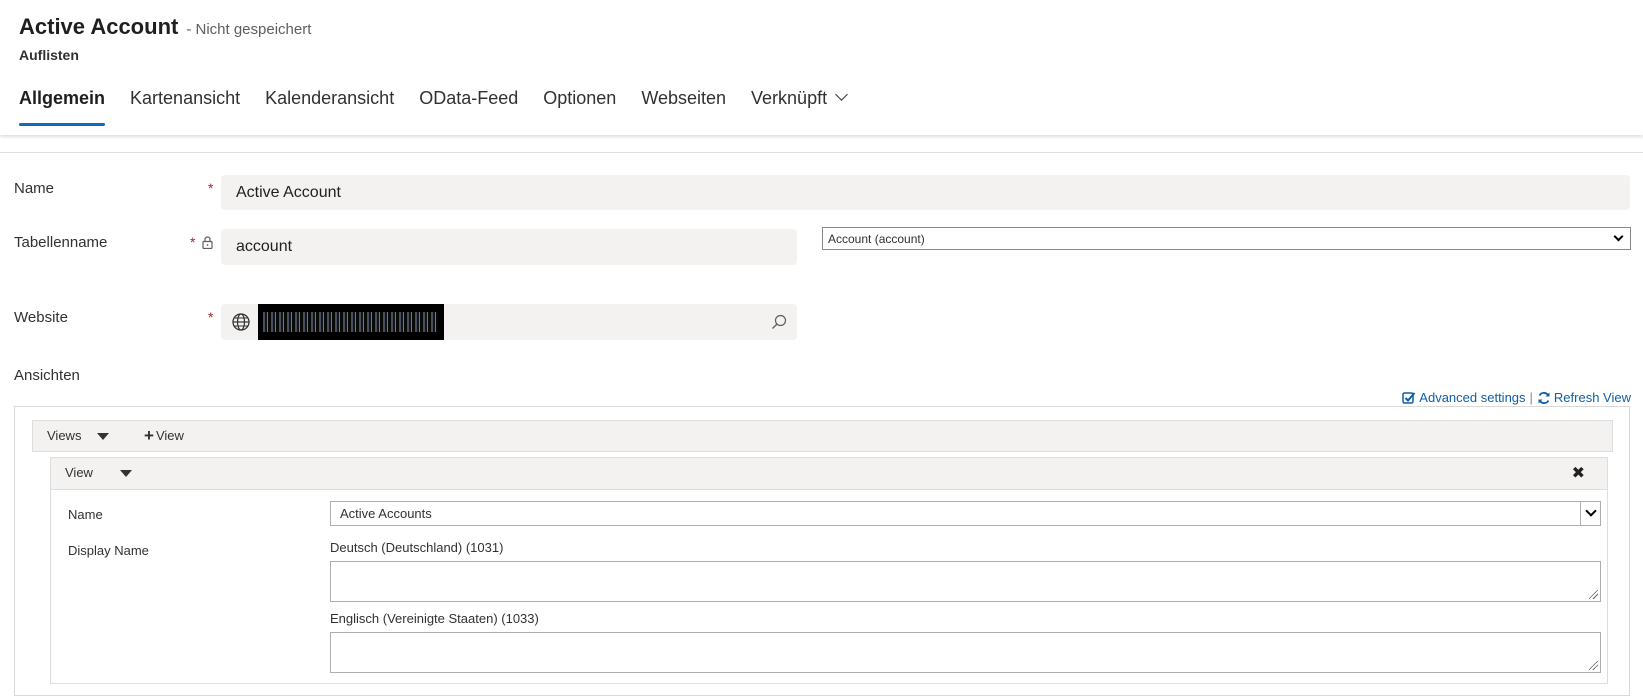 This screenshot has height=696, width=1643. Describe the element at coordinates (683, 108) in the screenshot. I see `tab-webseiten: Webseiten` at that location.